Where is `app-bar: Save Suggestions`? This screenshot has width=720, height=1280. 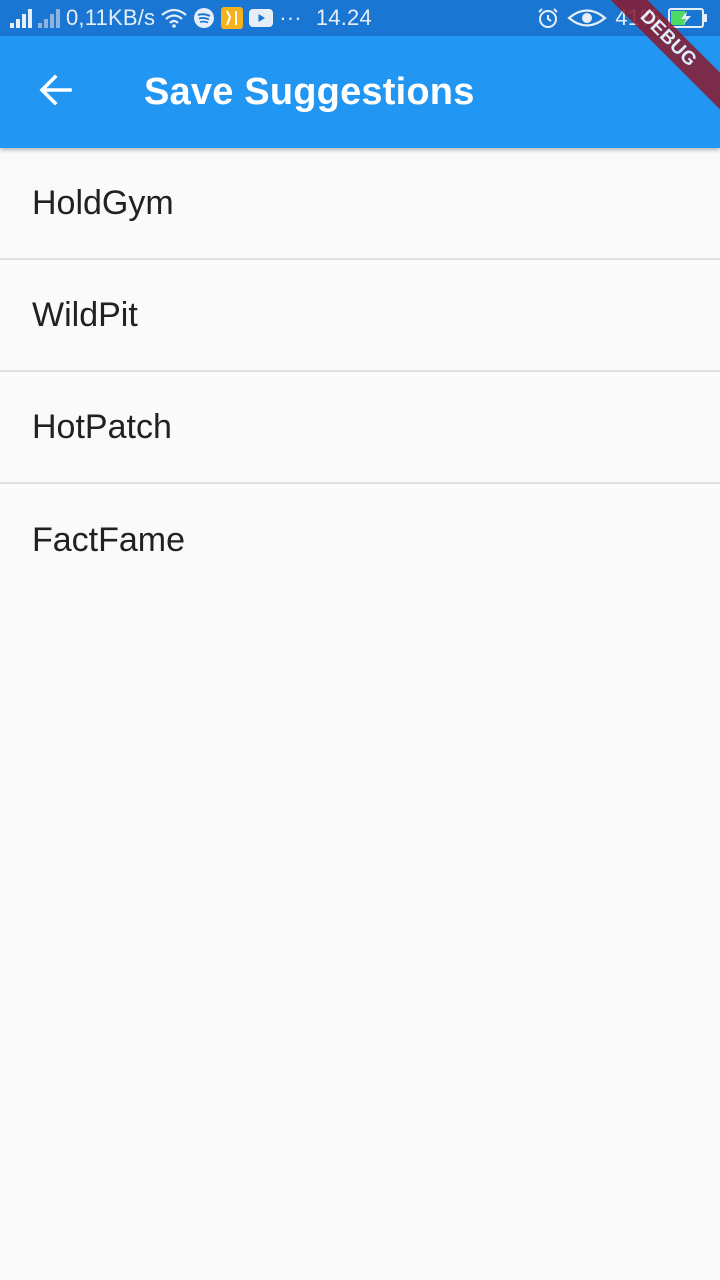
app-bar: Save Suggestions is located at coordinates (360, 92).